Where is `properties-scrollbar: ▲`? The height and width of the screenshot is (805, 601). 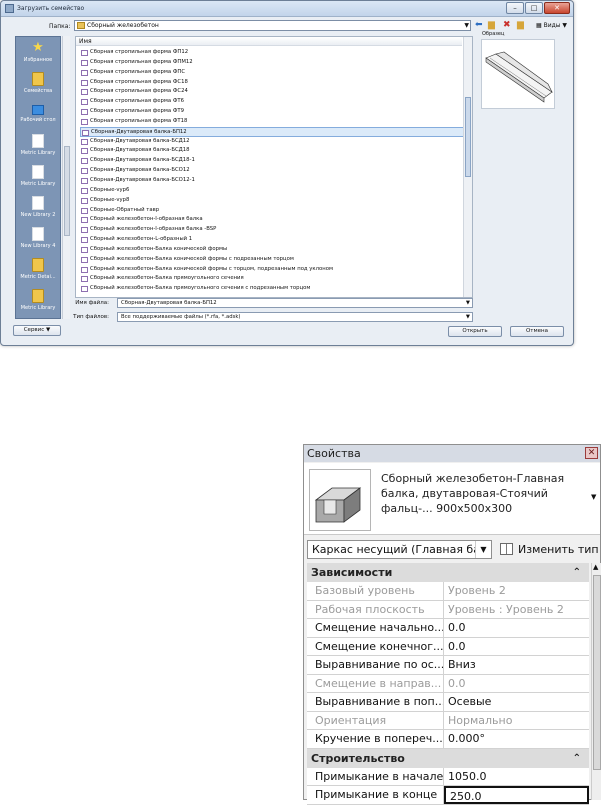 properties-scrollbar: ▲ is located at coordinates (596, 681).